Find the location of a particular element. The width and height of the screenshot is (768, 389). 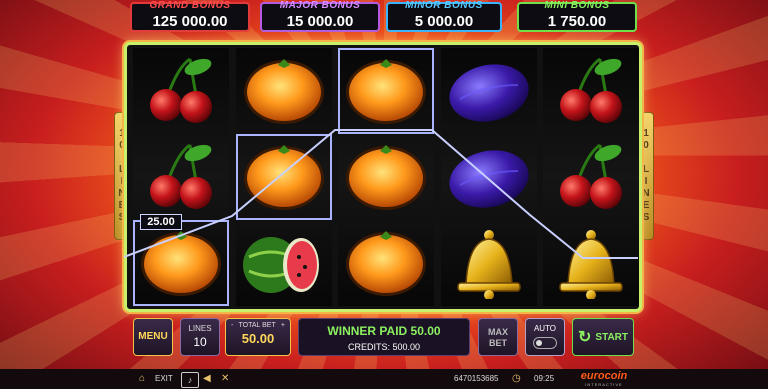

start-button: ↻ START is located at coordinates (603, 337).